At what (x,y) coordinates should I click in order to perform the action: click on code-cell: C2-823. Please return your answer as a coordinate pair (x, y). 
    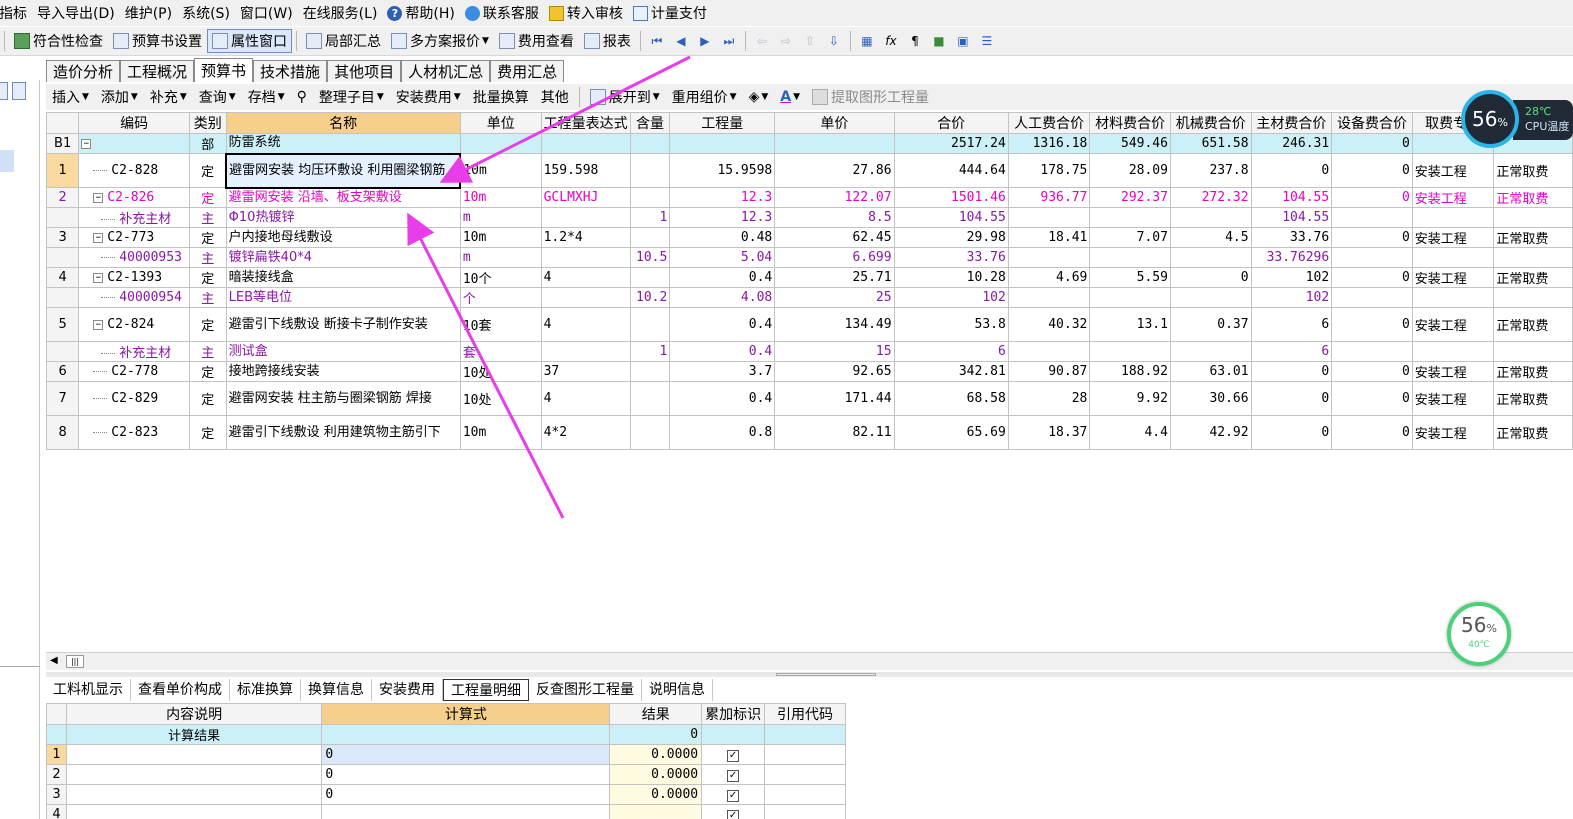
    Looking at the image, I should click on (134, 432).